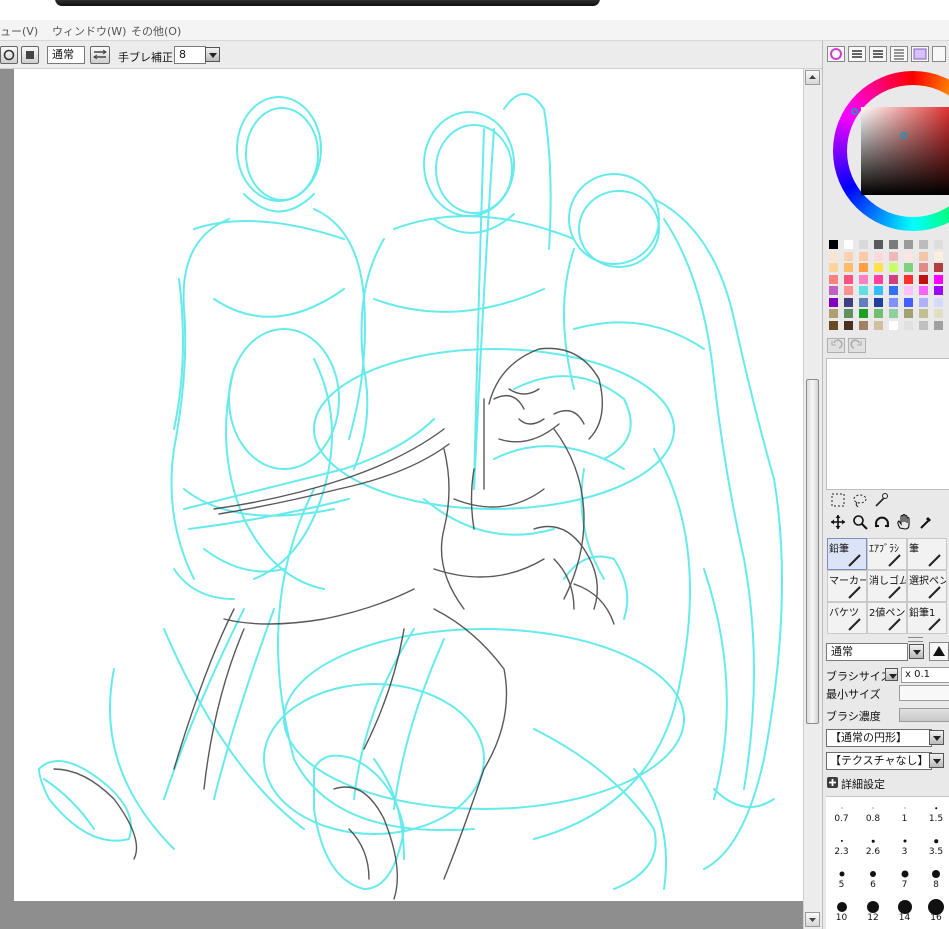  Describe the element at coordinates (882, 524) in the screenshot. I see `rotate-view-icon` at that location.